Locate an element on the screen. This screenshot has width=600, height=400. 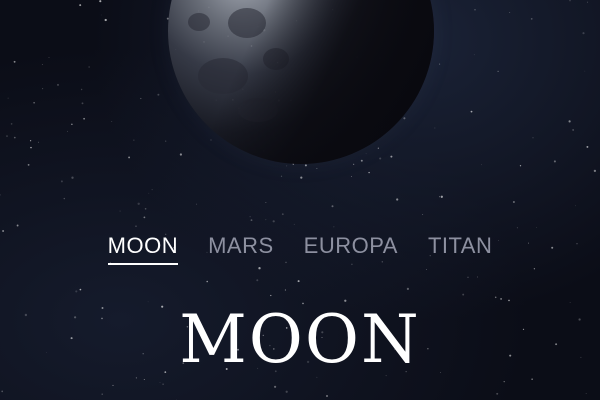
tab-titan: TITAN is located at coordinates (460, 249).